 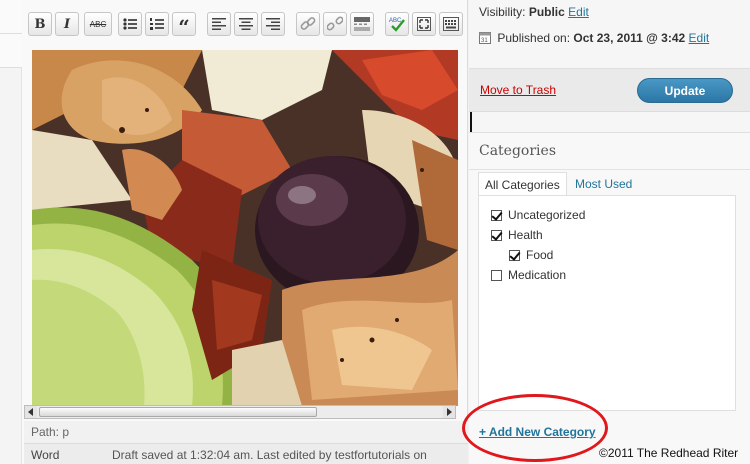 I want to click on align-left-icon, so click(x=219, y=24).